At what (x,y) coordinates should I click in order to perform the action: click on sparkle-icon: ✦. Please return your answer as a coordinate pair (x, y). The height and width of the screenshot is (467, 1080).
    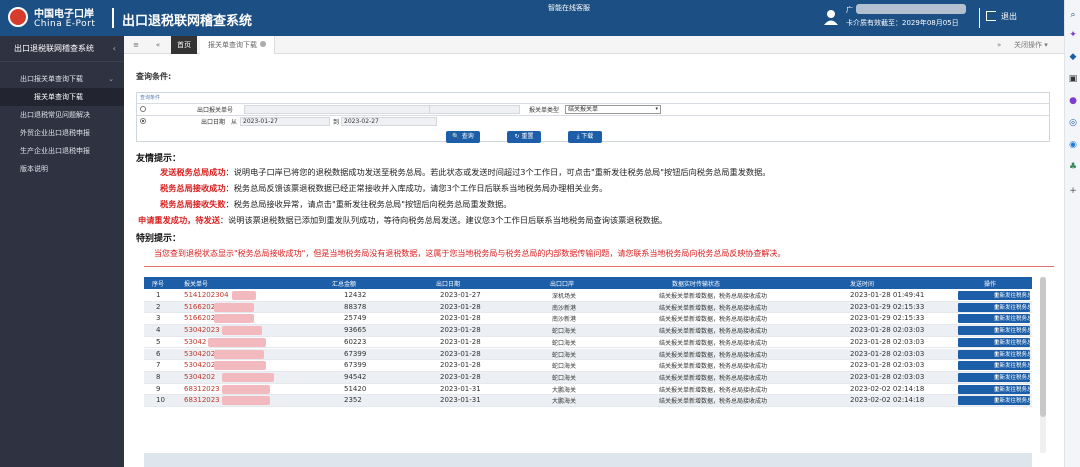
    Looking at the image, I should click on (1073, 35).